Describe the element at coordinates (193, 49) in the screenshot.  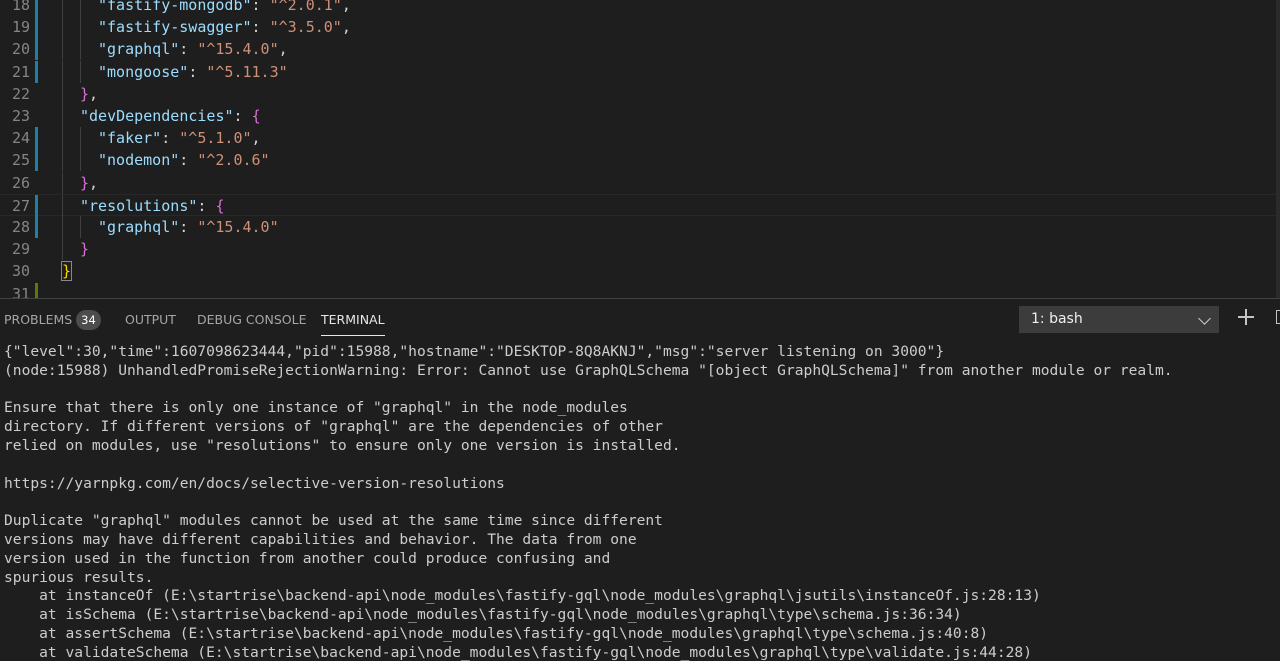
I see `code-text: "graphql": "^15.4.0",` at that location.